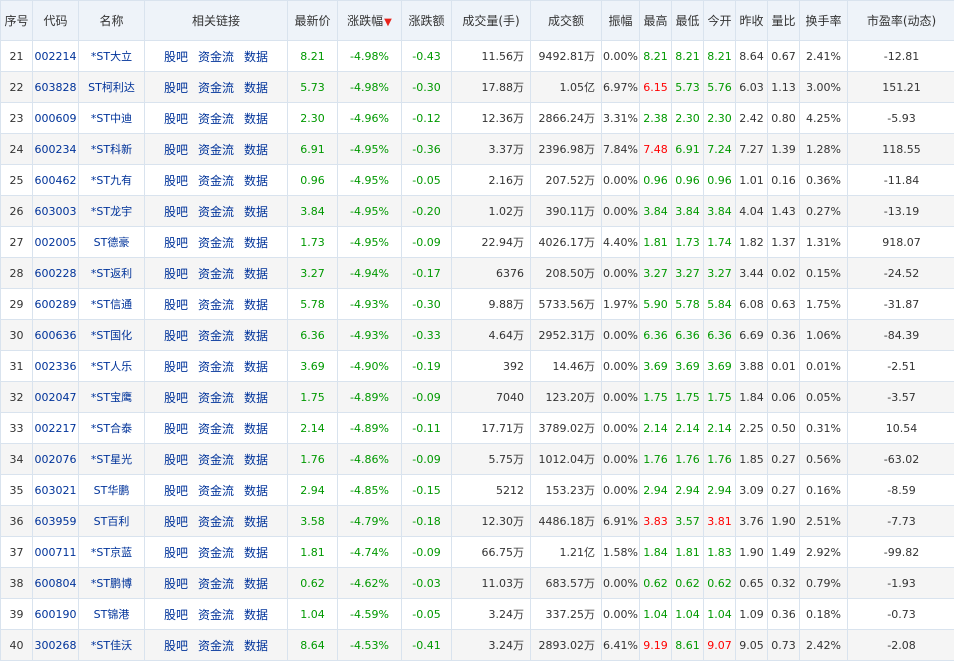  I want to click on col-header-pe: 市盈率(动态), so click(900, 20).